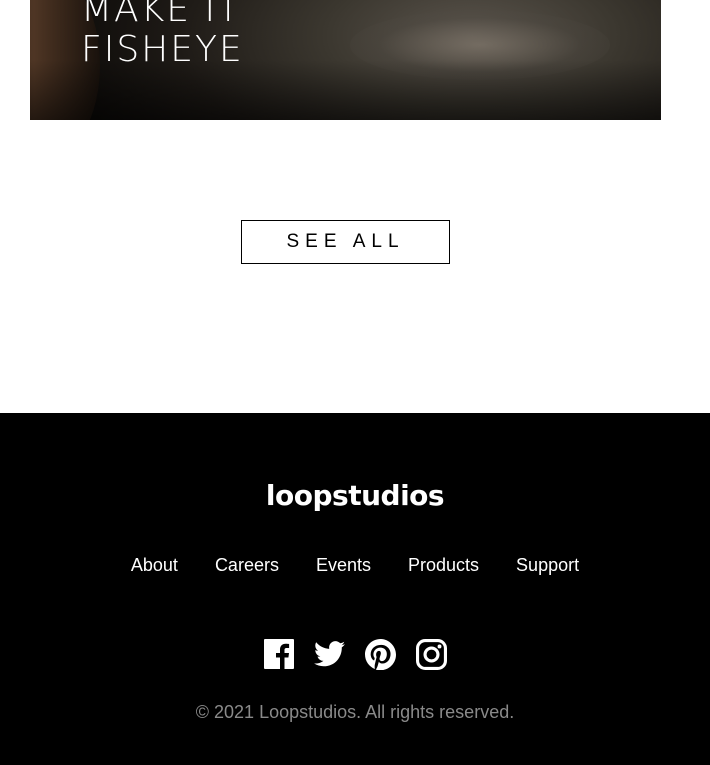 The image size is (710, 765). Describe the element at coordinates (547, 565) in the screenshot. I see `footer-nav-support: Support` at that location.